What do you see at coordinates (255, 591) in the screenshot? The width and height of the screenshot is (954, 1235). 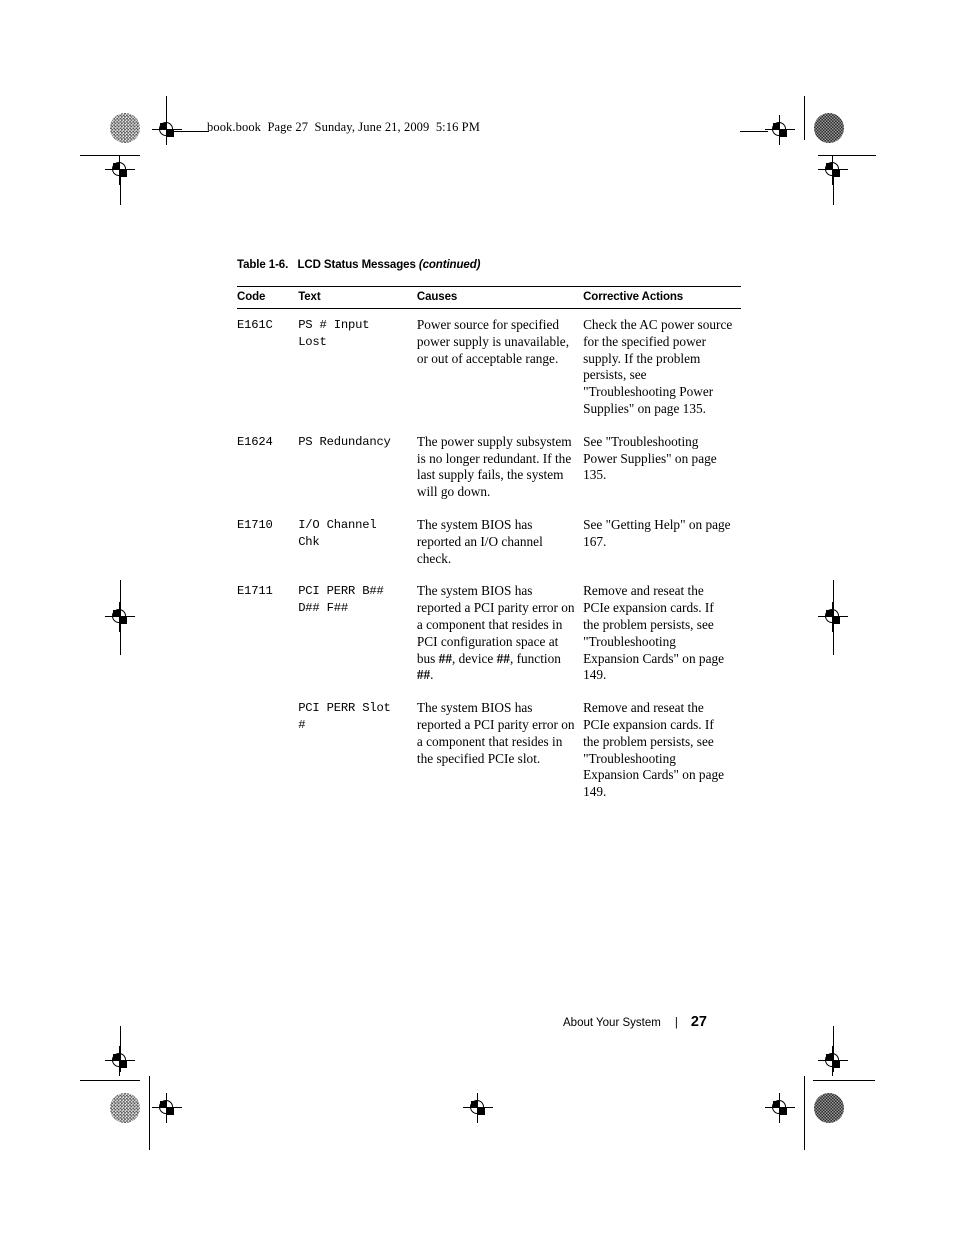 I see `cell-code: E1711` at bounding box center [255, 591].